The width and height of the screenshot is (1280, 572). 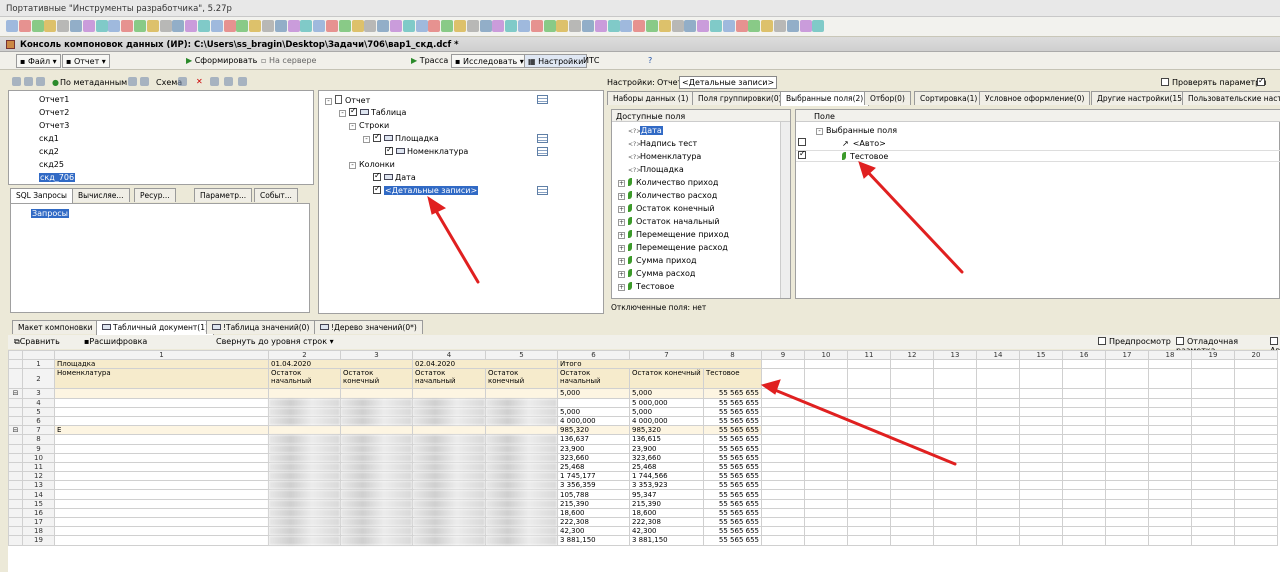 What do you see at coordinates (437, 205) in the screenshot?
I see `arrow-head` at bounding box center [437, 205].